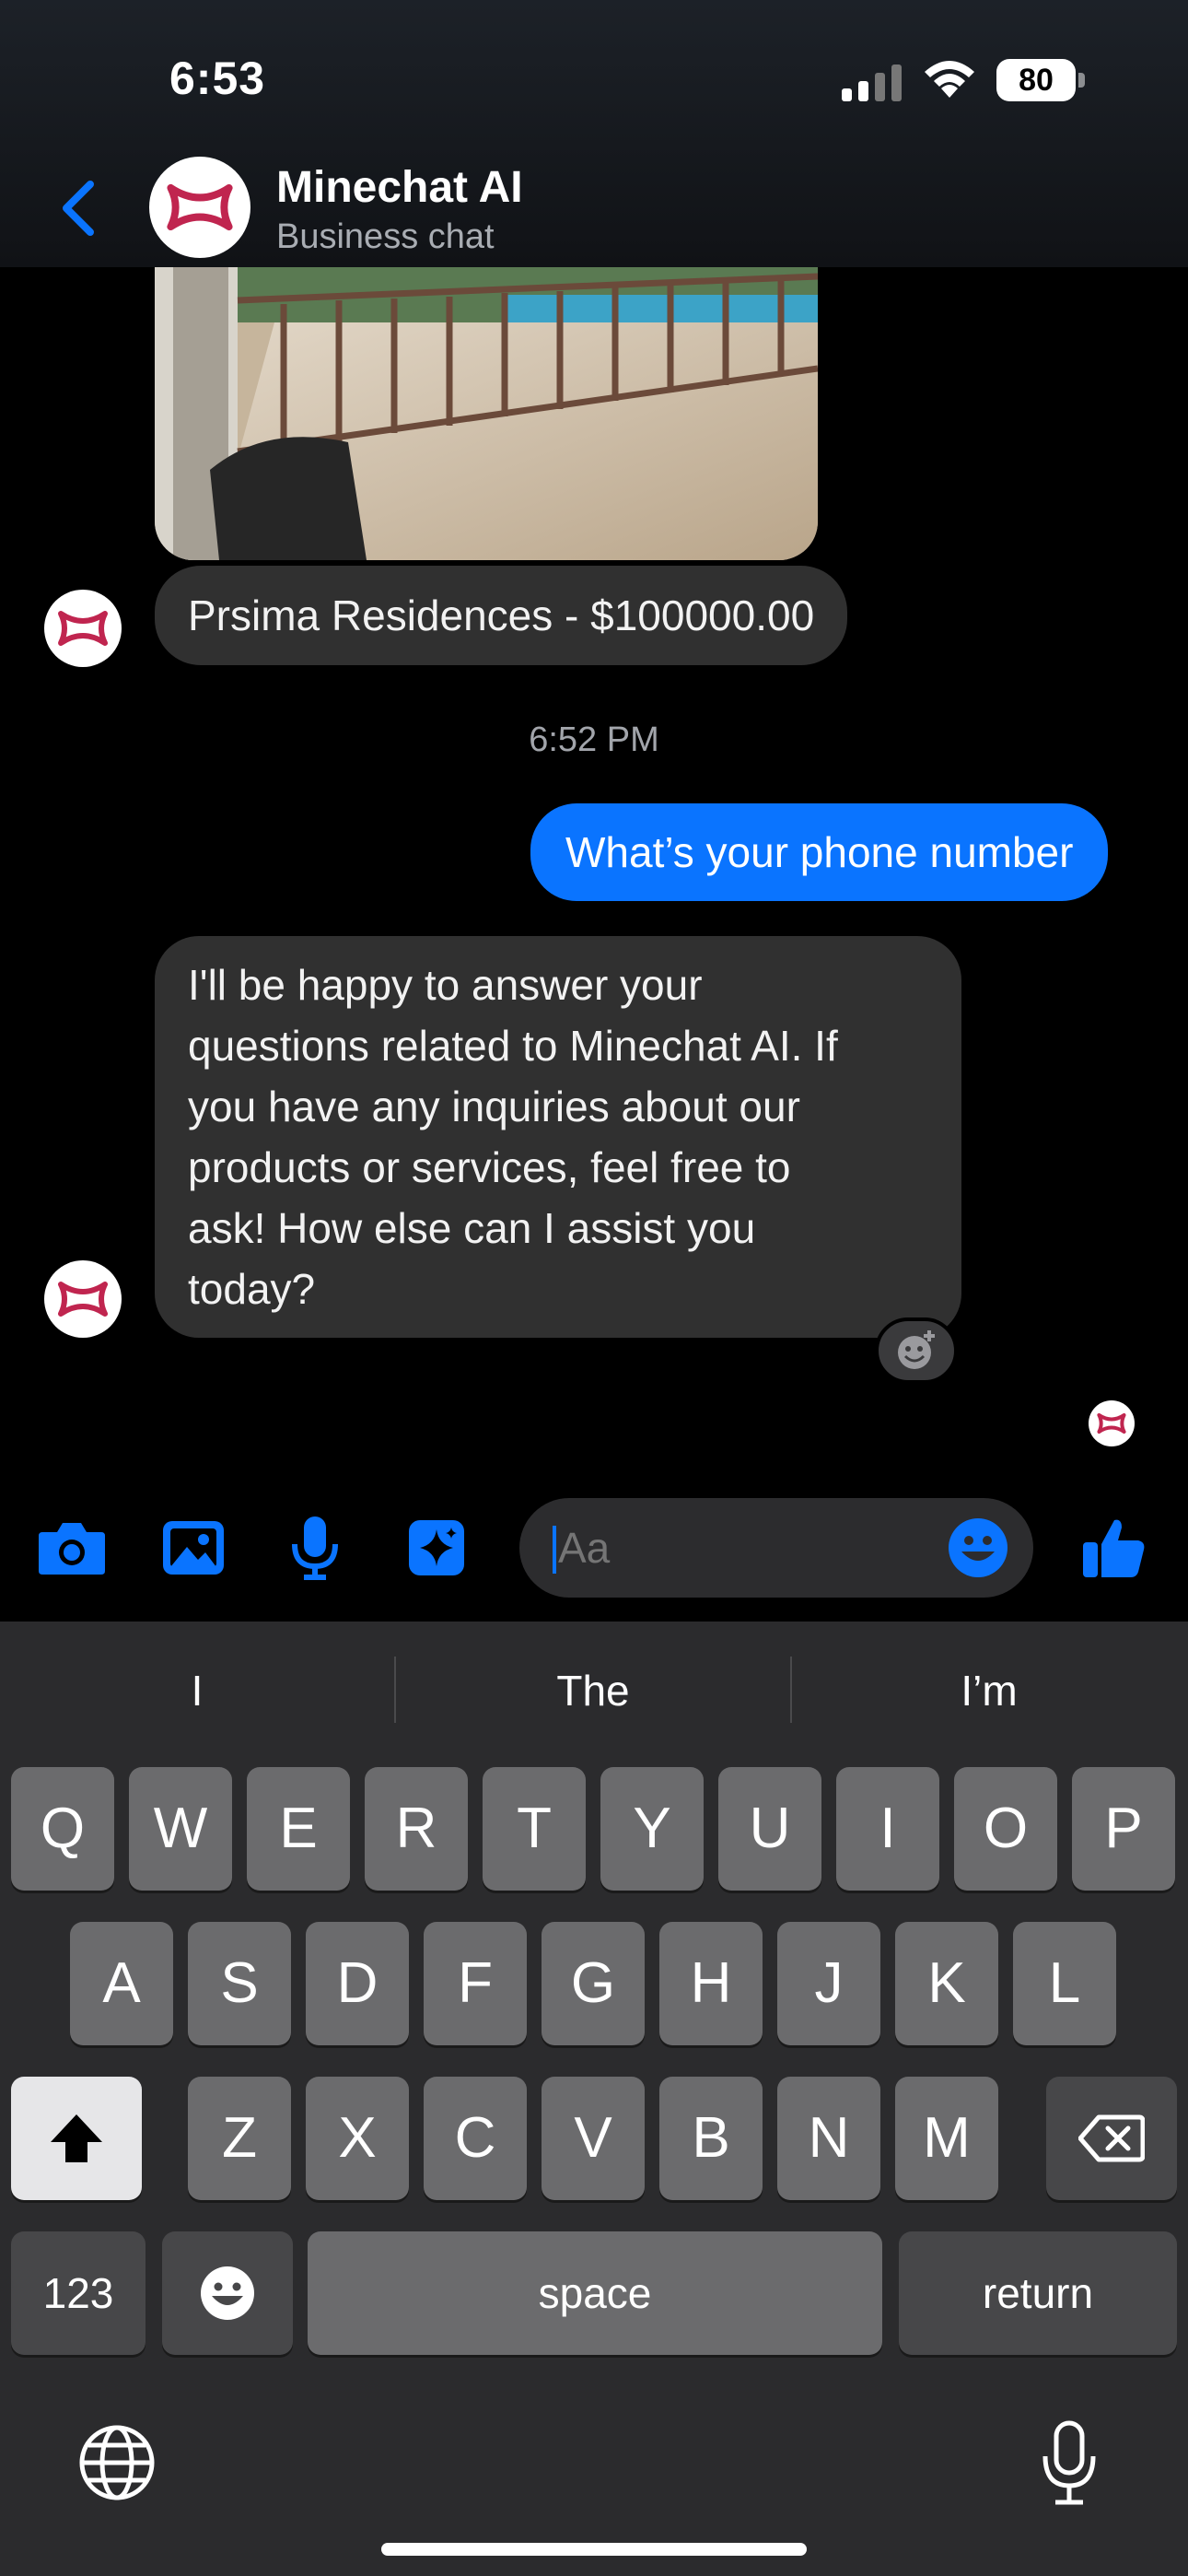 The image size is (1188, 2576). What do you see at coordinates (1112, 1423) in the screenshot?
I see `seen-indicator-avatar` at bounding box center [1112, 1423].